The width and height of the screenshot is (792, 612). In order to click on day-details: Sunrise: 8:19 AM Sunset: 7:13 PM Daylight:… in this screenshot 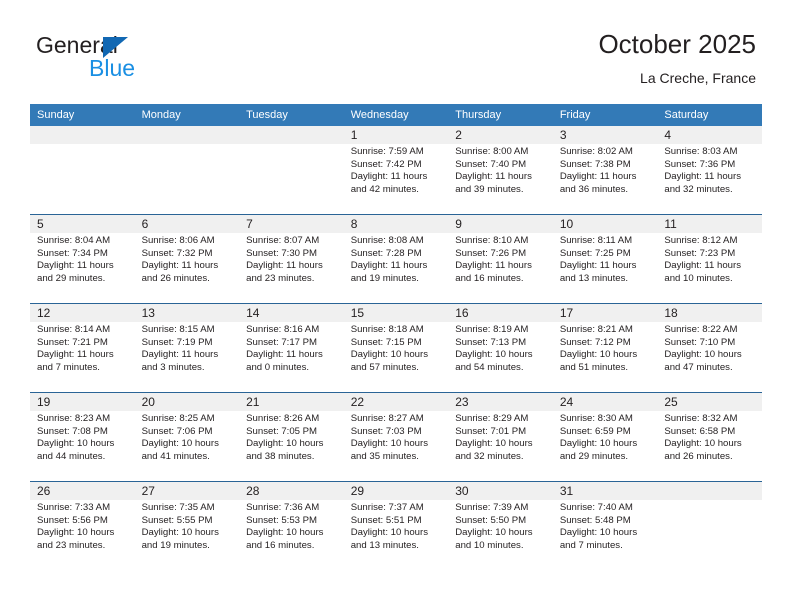, I will do `click(502, 349)`.